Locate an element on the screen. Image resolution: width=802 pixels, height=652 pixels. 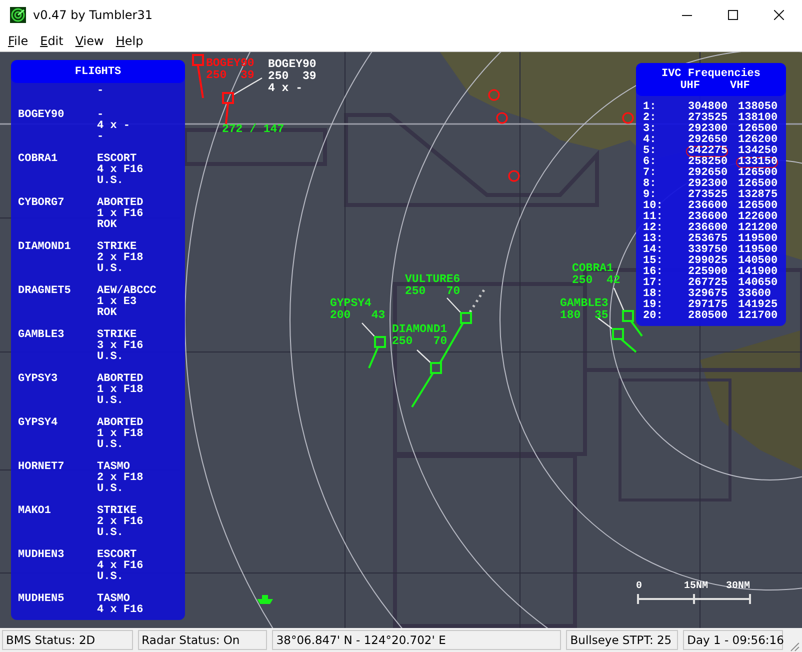
uhf-frequency: 225900 is located at coordinates (707, 272).